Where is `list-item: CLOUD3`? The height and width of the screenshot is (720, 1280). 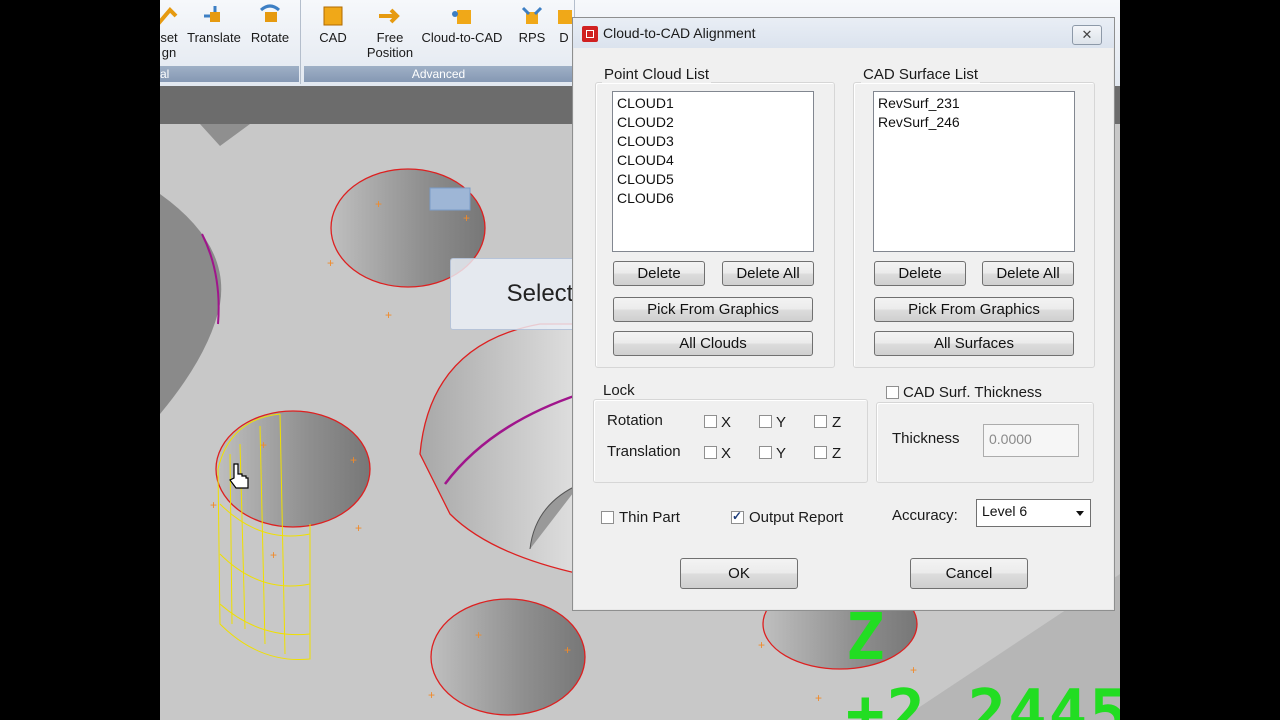
list-item: CLOUD3 is located at coordinates (713, 141).